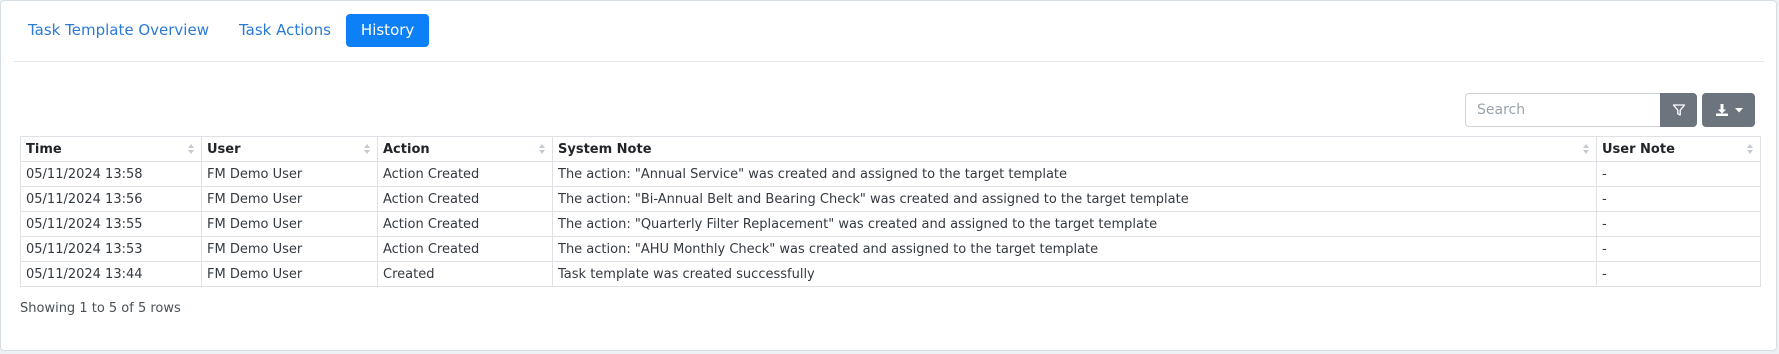 The height and width of the screenshot is (354, 1779). What do you see at coordinates (100, 308) in the screenshot?
I see `pagination-summary: Showing 1 to 5 of 5 rows` at bounding box center [100, 308].